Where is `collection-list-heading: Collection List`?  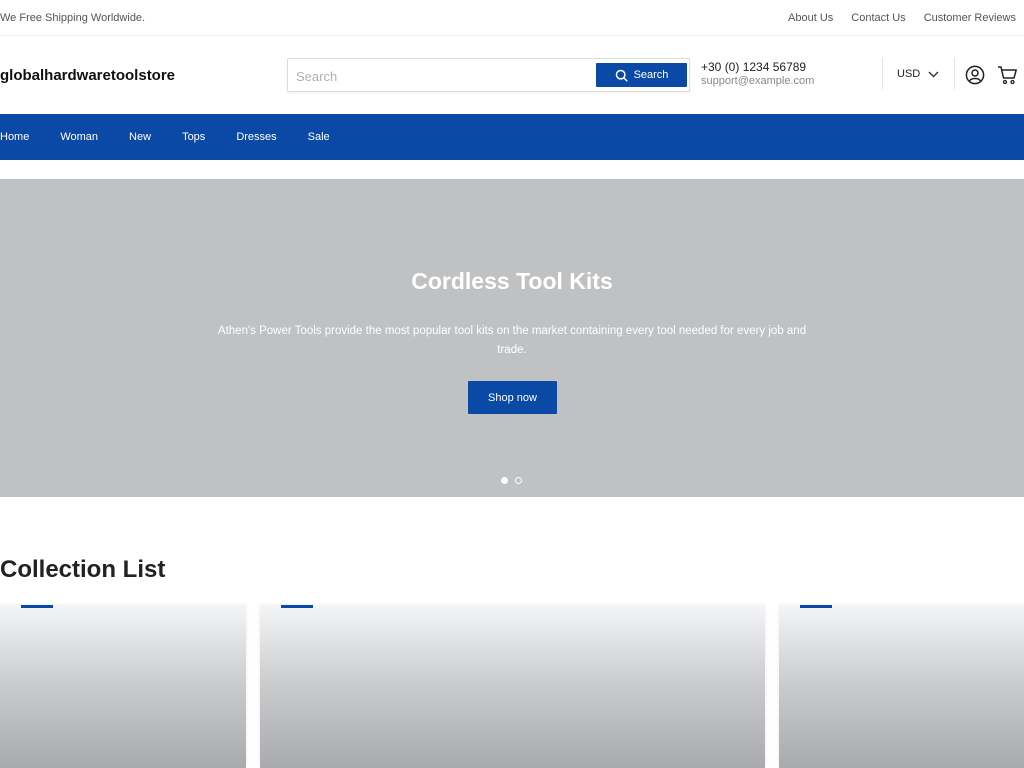 collection-list-heading: Collection List is located at coordinates (83, 569).